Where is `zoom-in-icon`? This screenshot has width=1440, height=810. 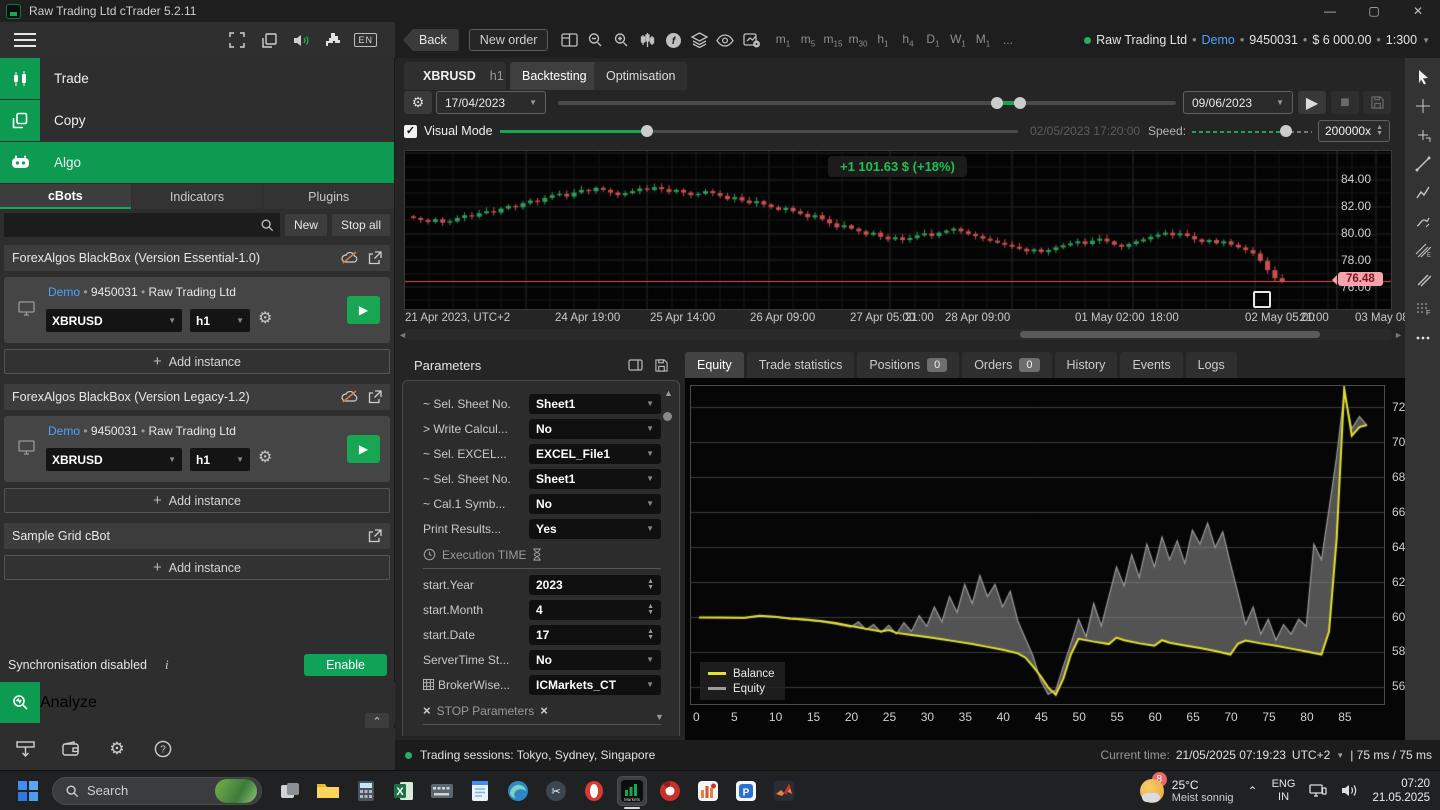
zoom-in-icon is located at coordinates (621, 40).